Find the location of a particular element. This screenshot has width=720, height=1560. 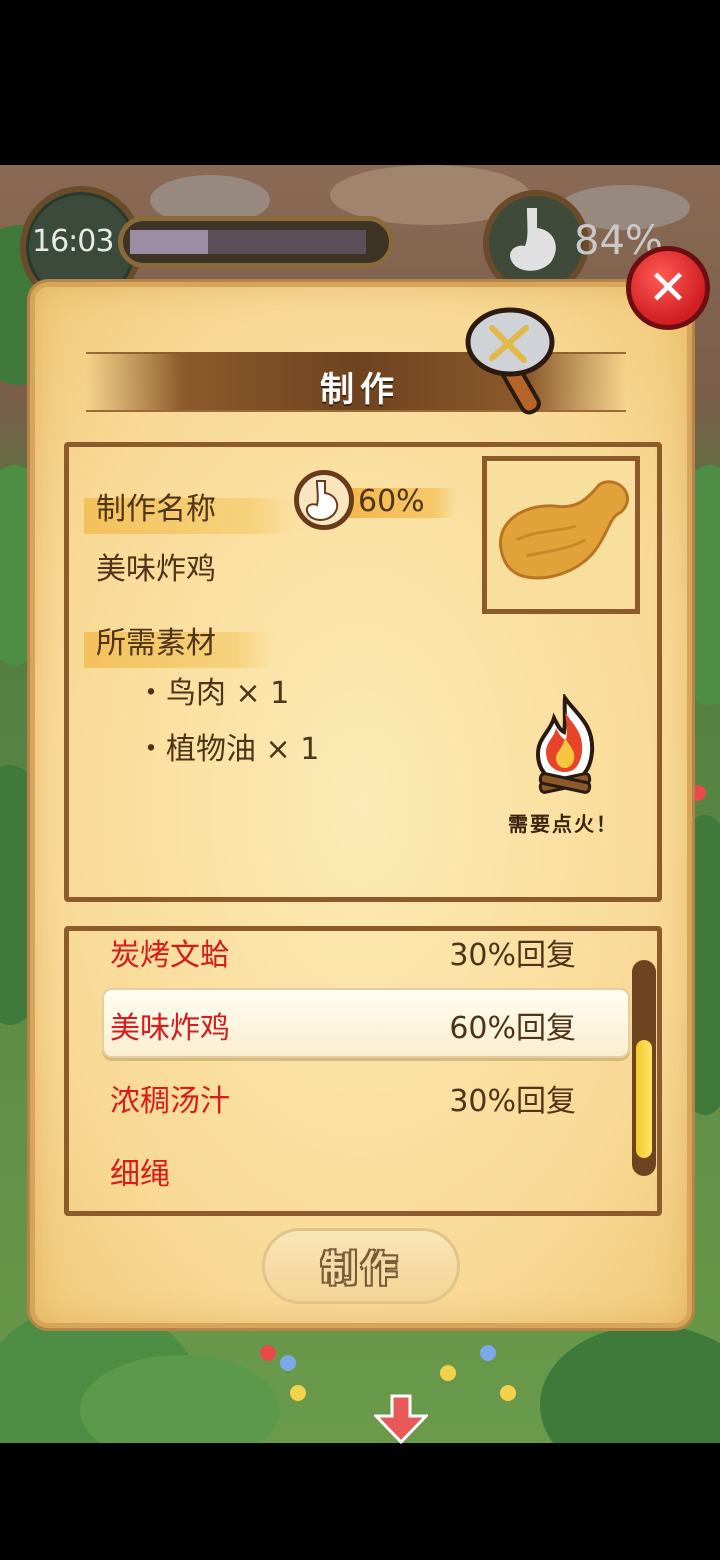

clock-time: 16:03 is located at coordinates (73, 241).